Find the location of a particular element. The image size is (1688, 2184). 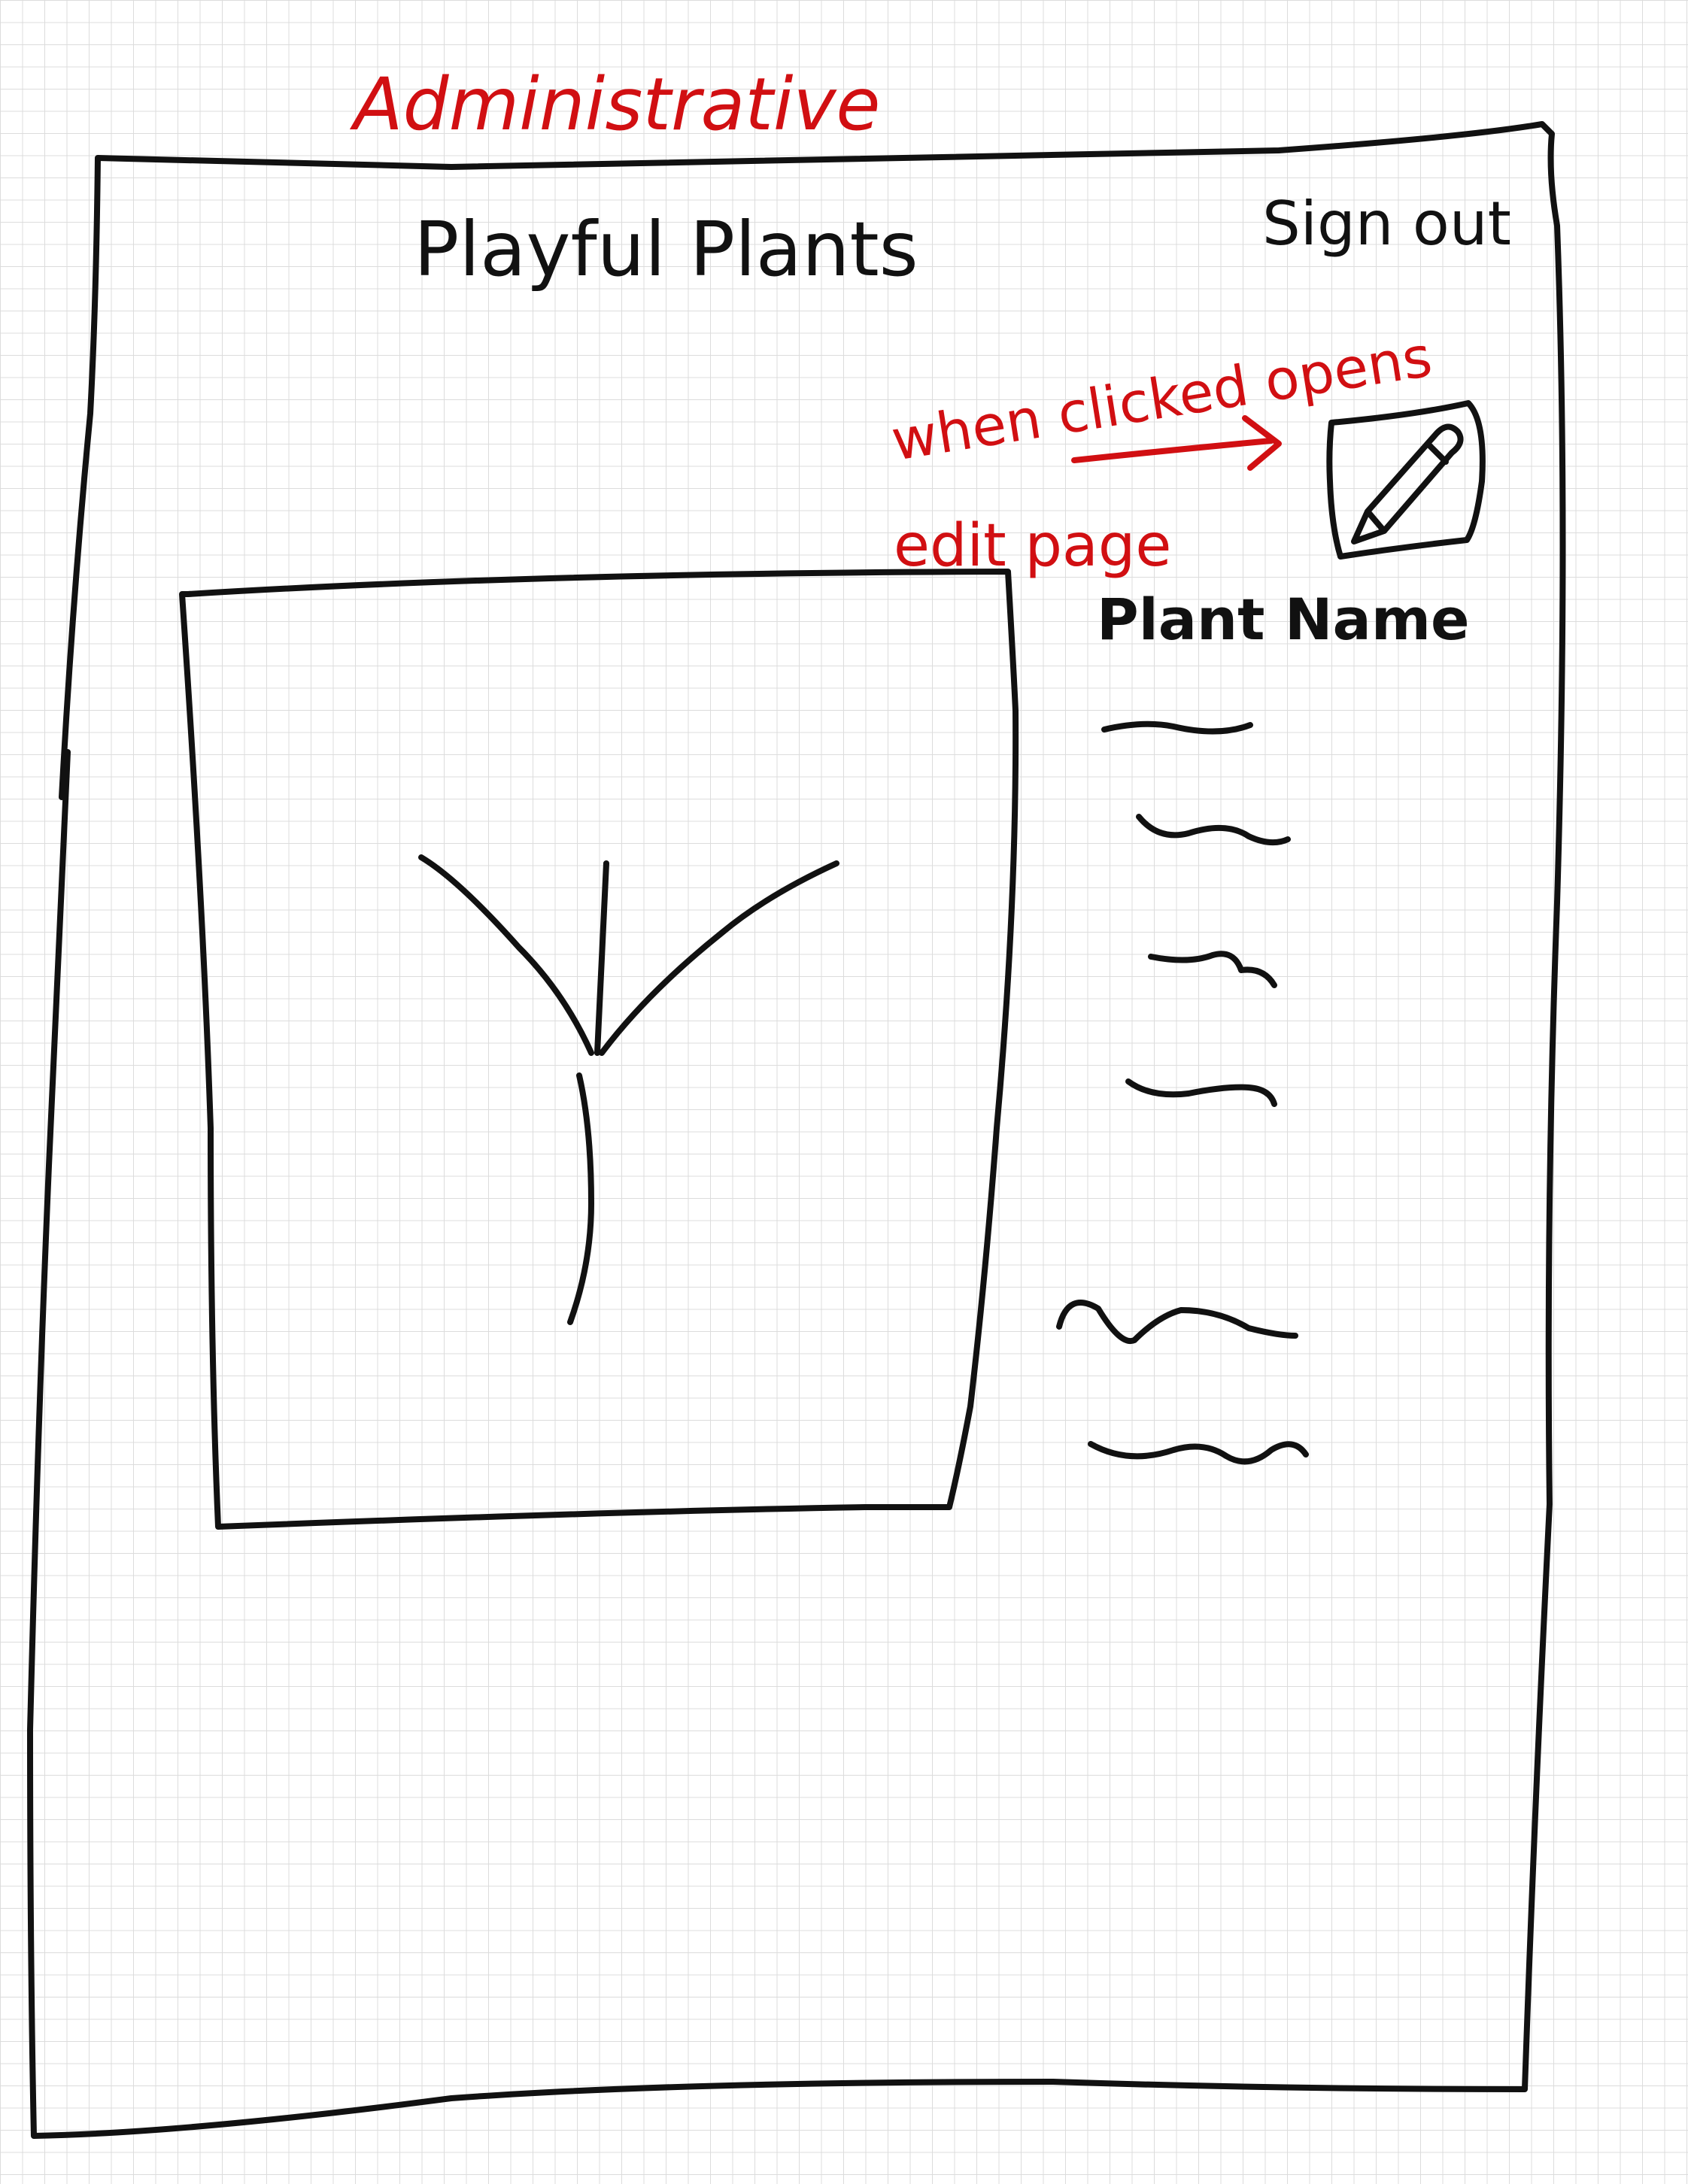

screen-label-annotation: Administrative is located at coordinates (614, 104).